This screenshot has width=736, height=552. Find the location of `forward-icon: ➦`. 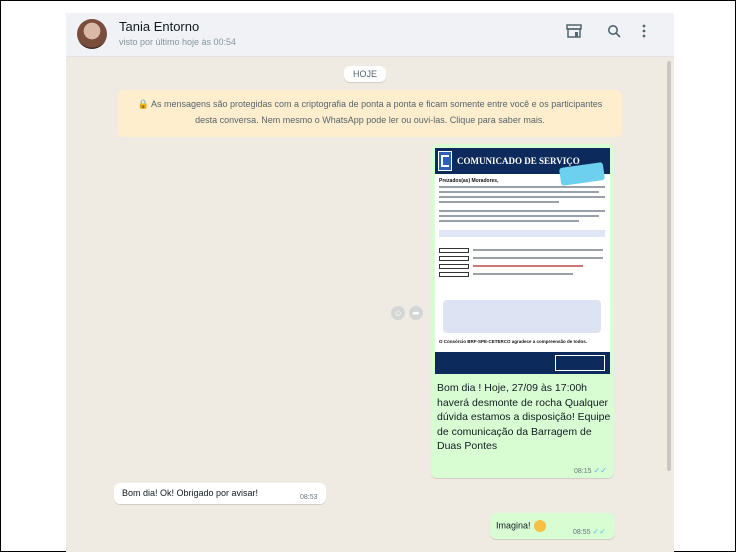

forward-icon: ➦ is located at coordinates (416, 313).